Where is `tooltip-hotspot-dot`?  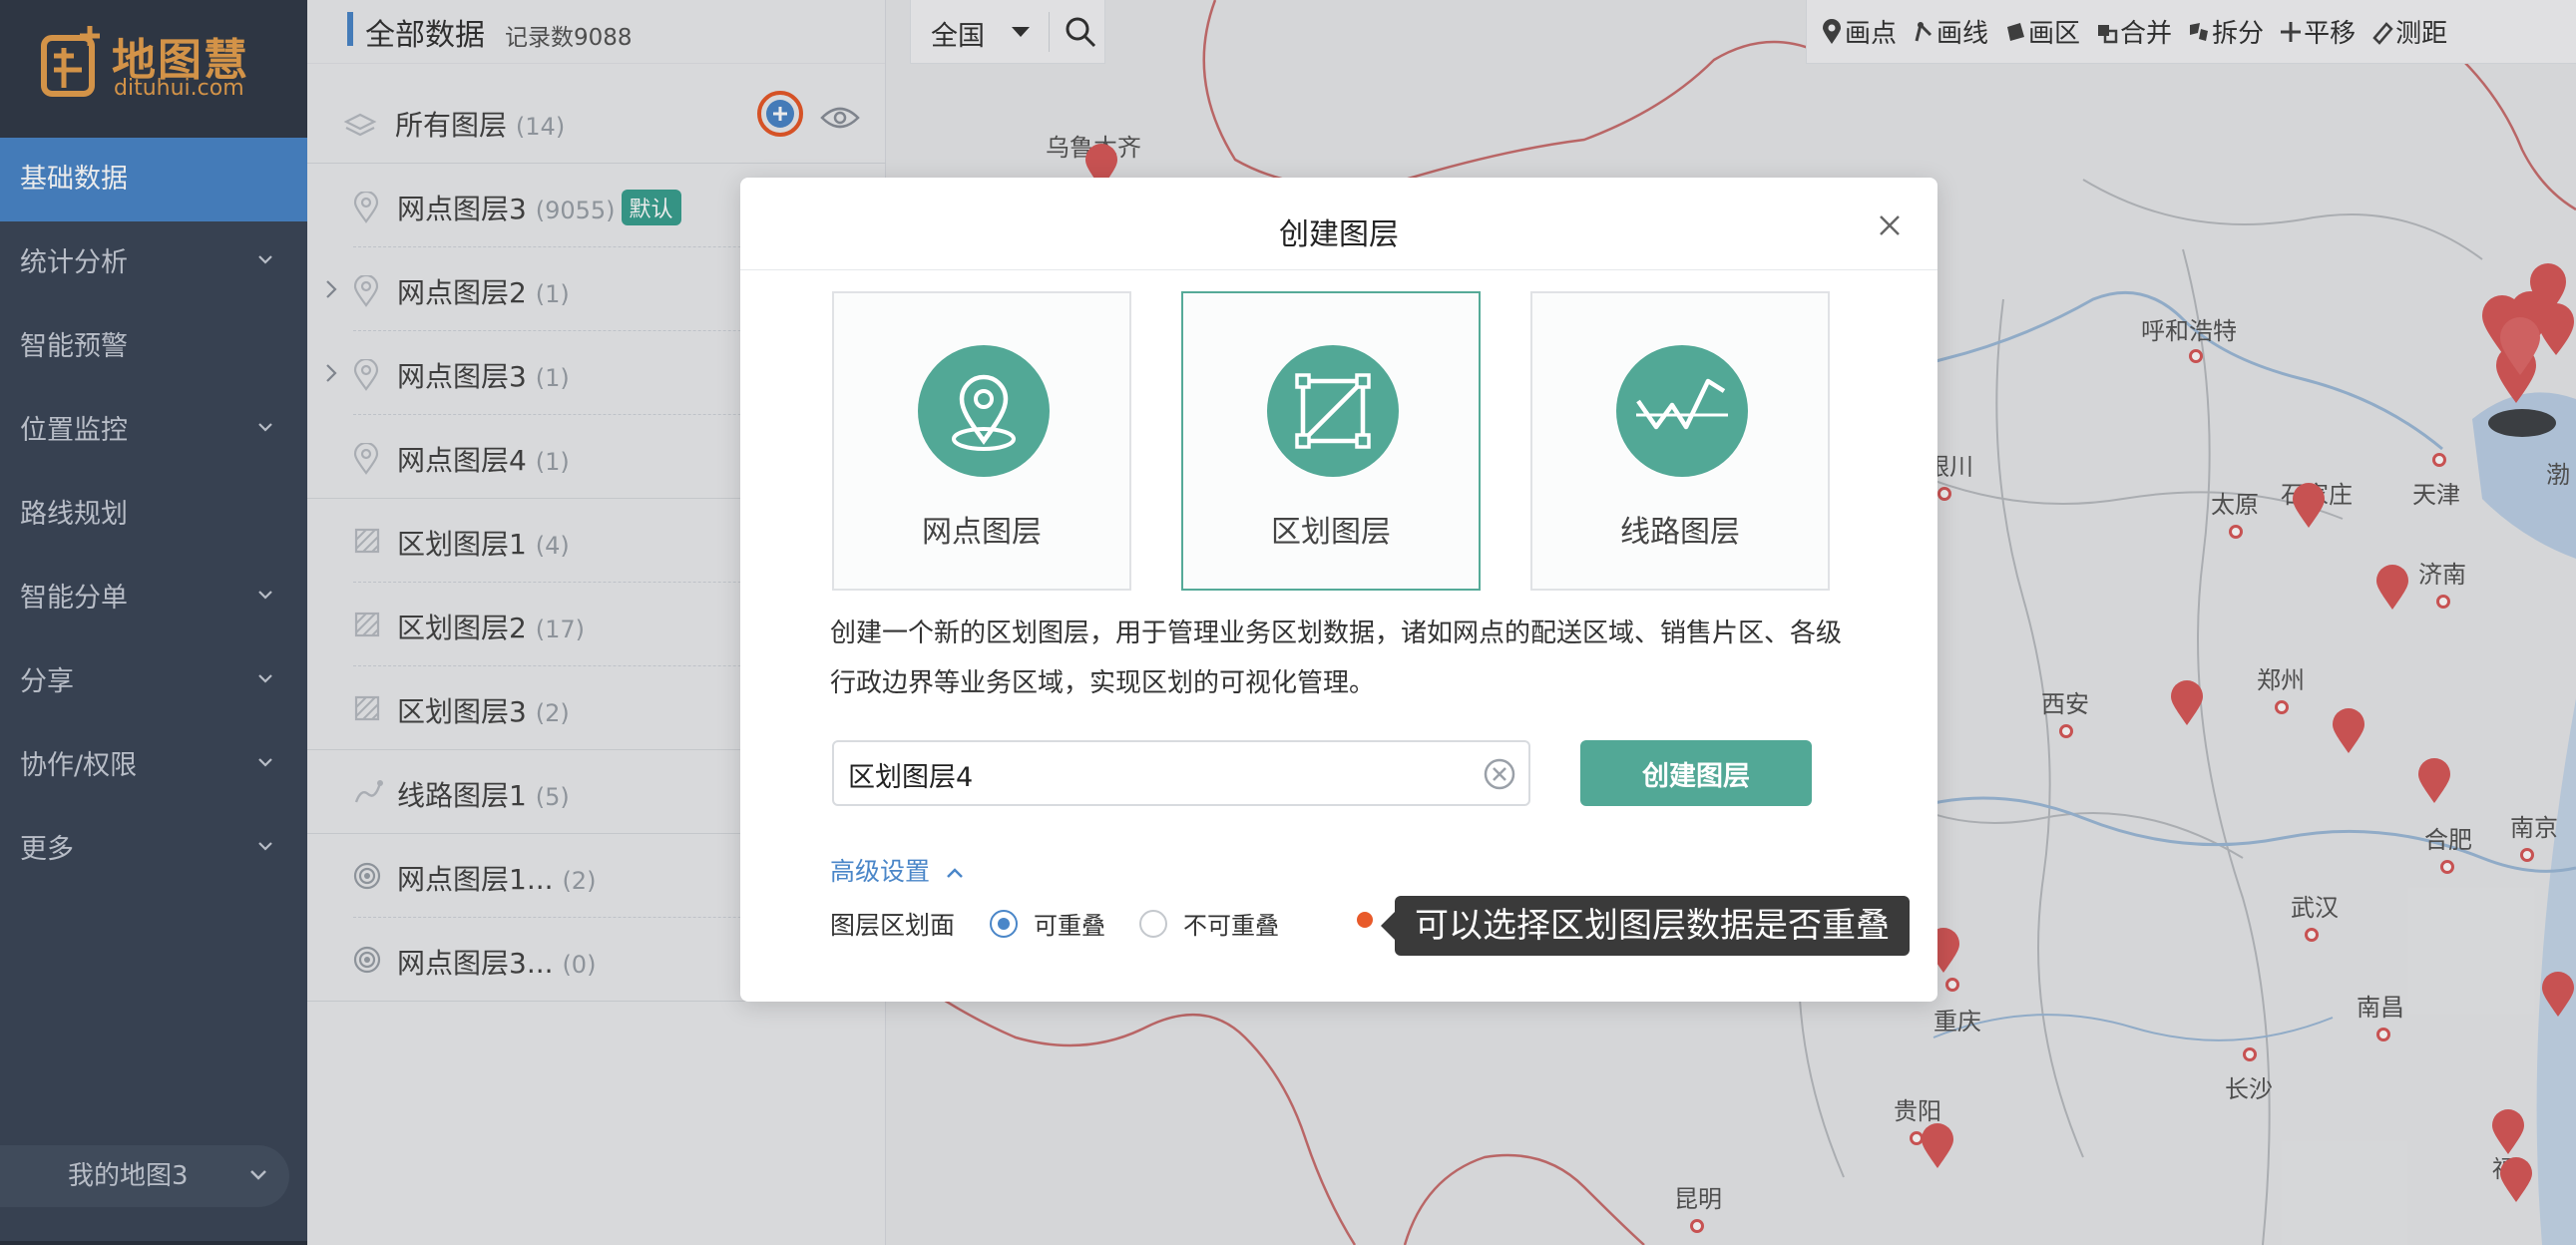
tooltip-hotspot-dot is located at coordinates (1365, 920).